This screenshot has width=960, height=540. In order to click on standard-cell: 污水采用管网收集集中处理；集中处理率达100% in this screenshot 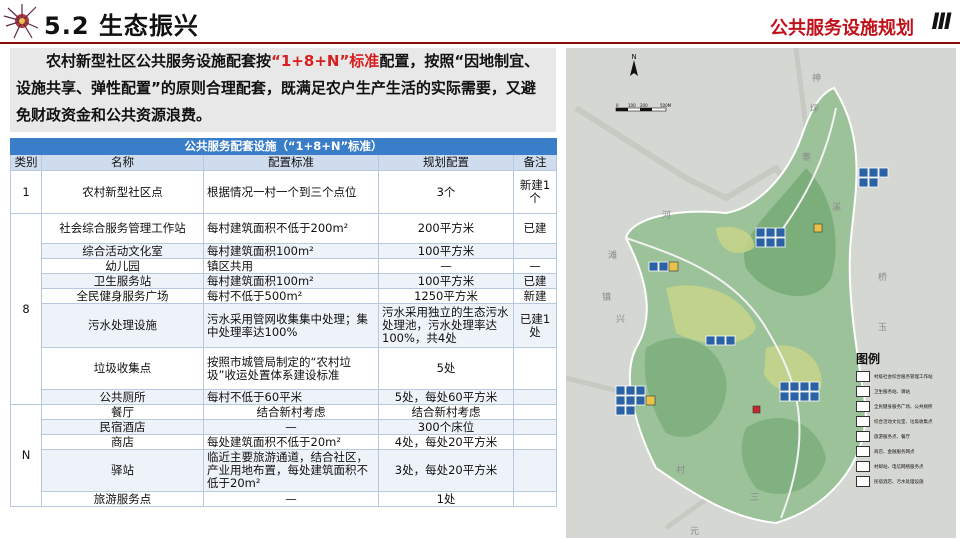, I will do `click(291, 325)`.